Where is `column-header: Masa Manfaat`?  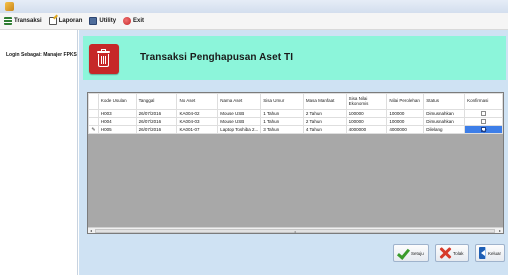
column-header: Masa Manfaat is located at coordinates (324, 101).